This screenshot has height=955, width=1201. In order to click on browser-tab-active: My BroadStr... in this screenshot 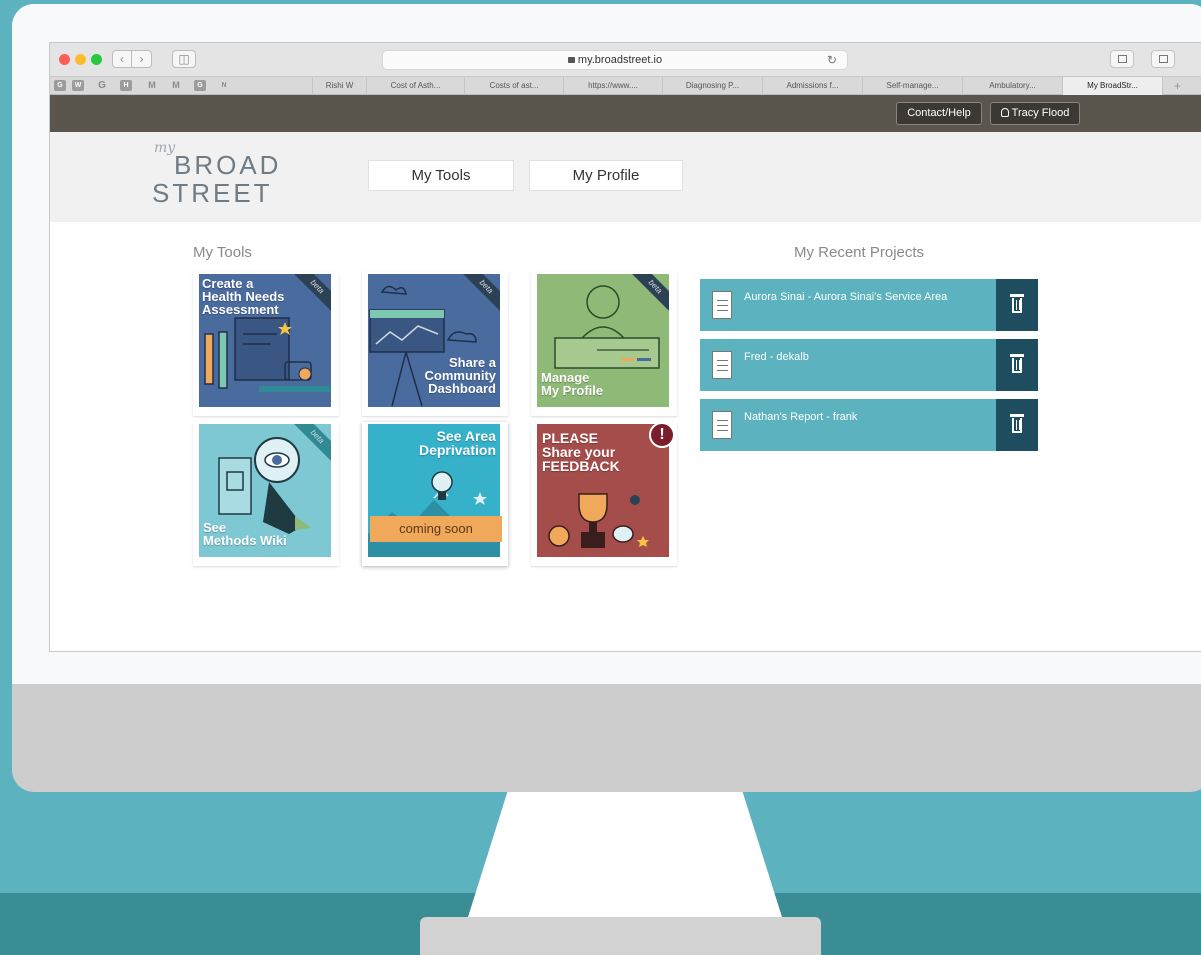, I will do `click(1112, 86)`.